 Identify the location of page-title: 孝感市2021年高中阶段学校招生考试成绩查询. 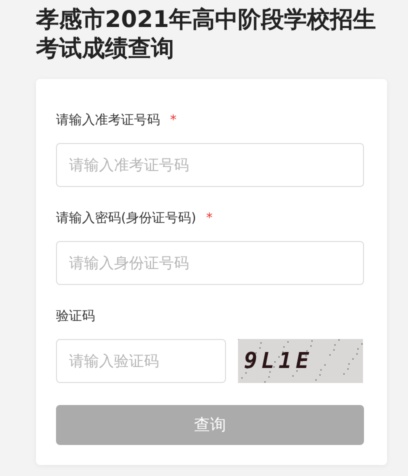
(207, 35).